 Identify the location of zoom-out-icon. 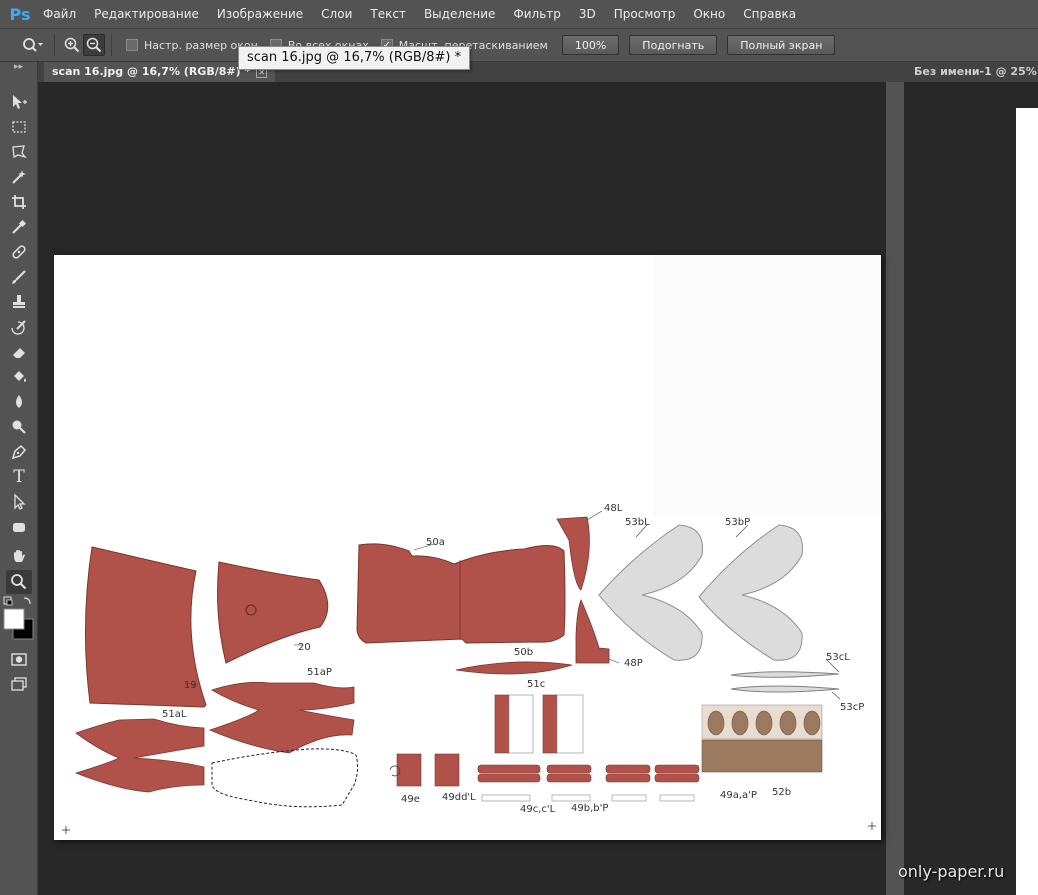
(94, 45).